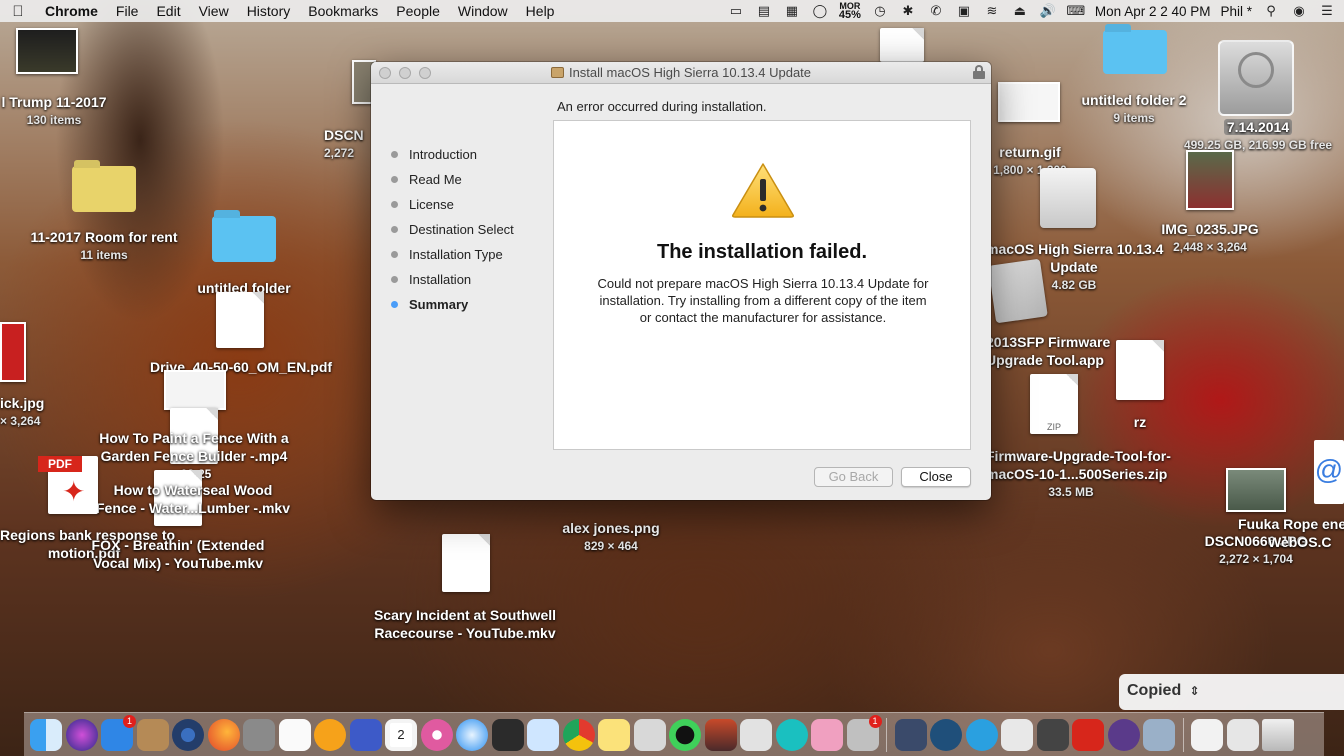 This screenshot has width=1344, height=756. What do you see at coordinates (792, 10) in the screenshot?
I see `memory-icon: ▦` at bounding box center [792, 10].